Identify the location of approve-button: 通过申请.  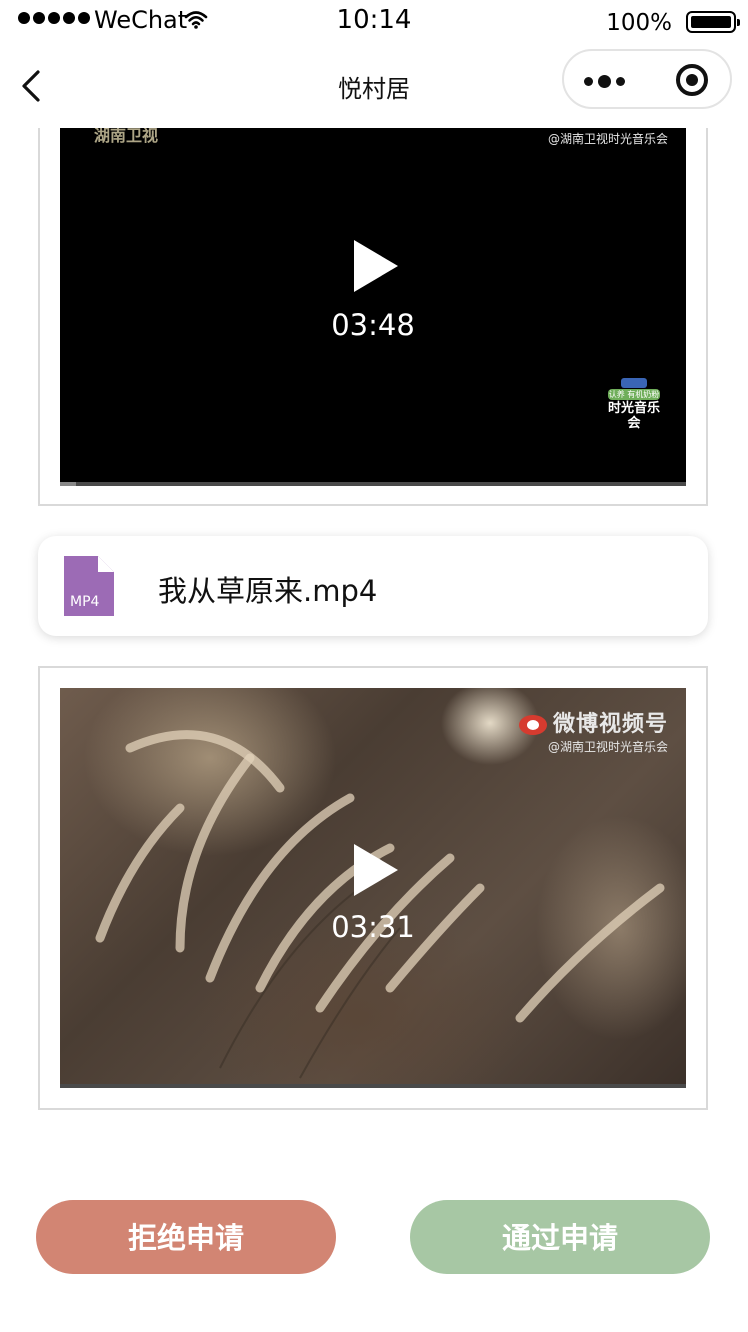
(560, 1237).